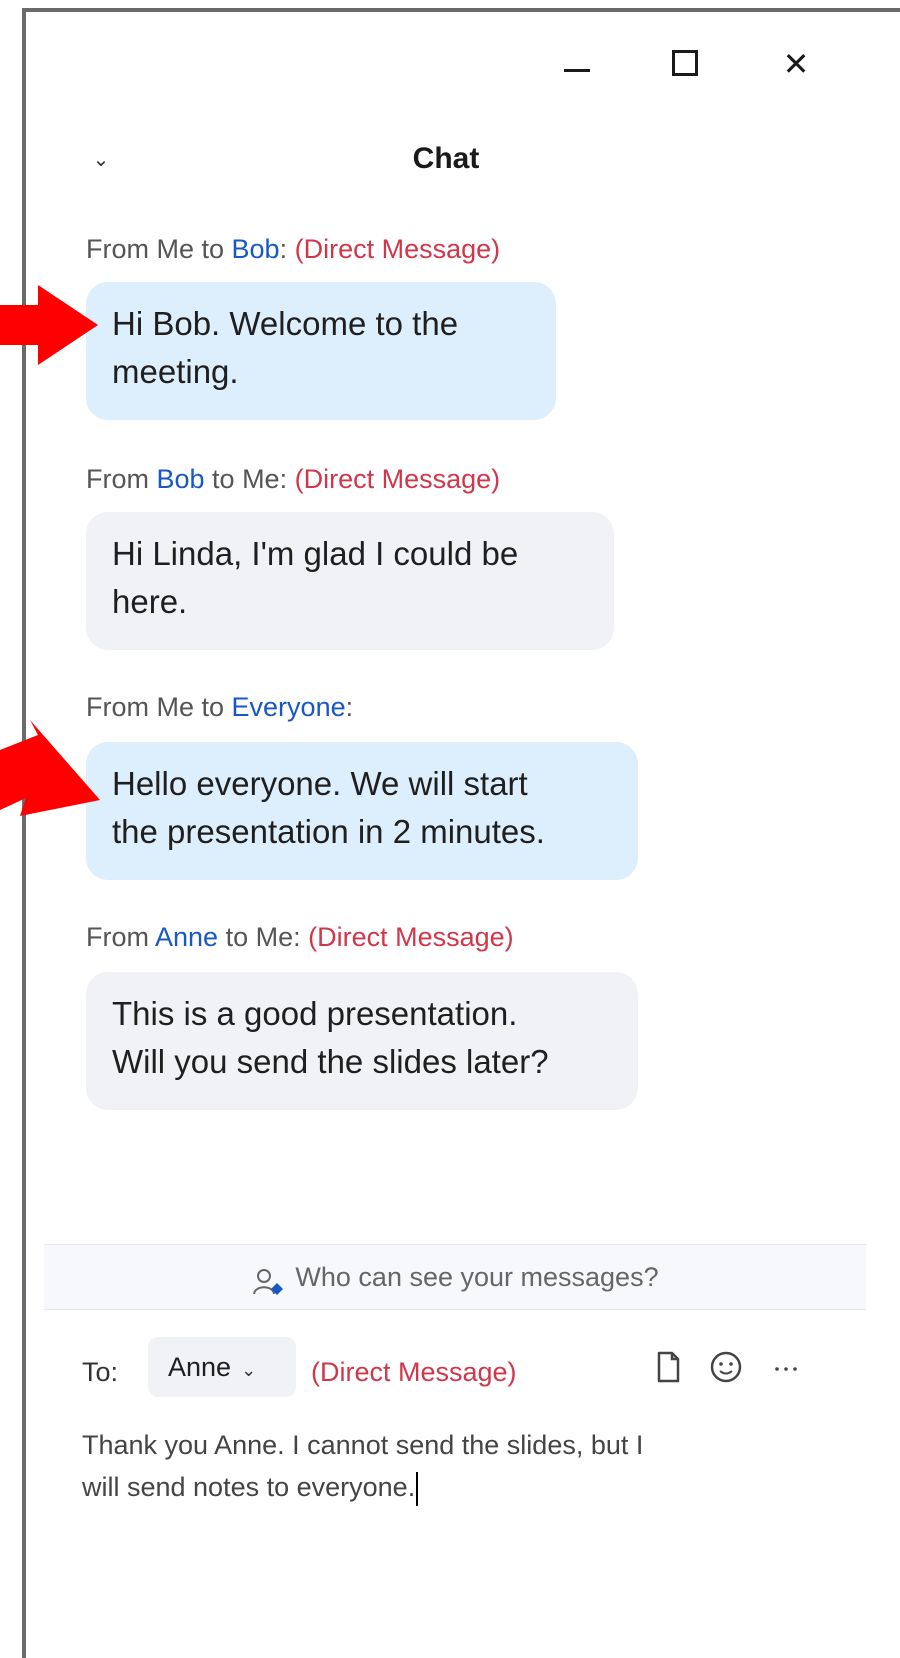  I want to click on visibility-text: Who can see your messages?, so click(477, 1277).